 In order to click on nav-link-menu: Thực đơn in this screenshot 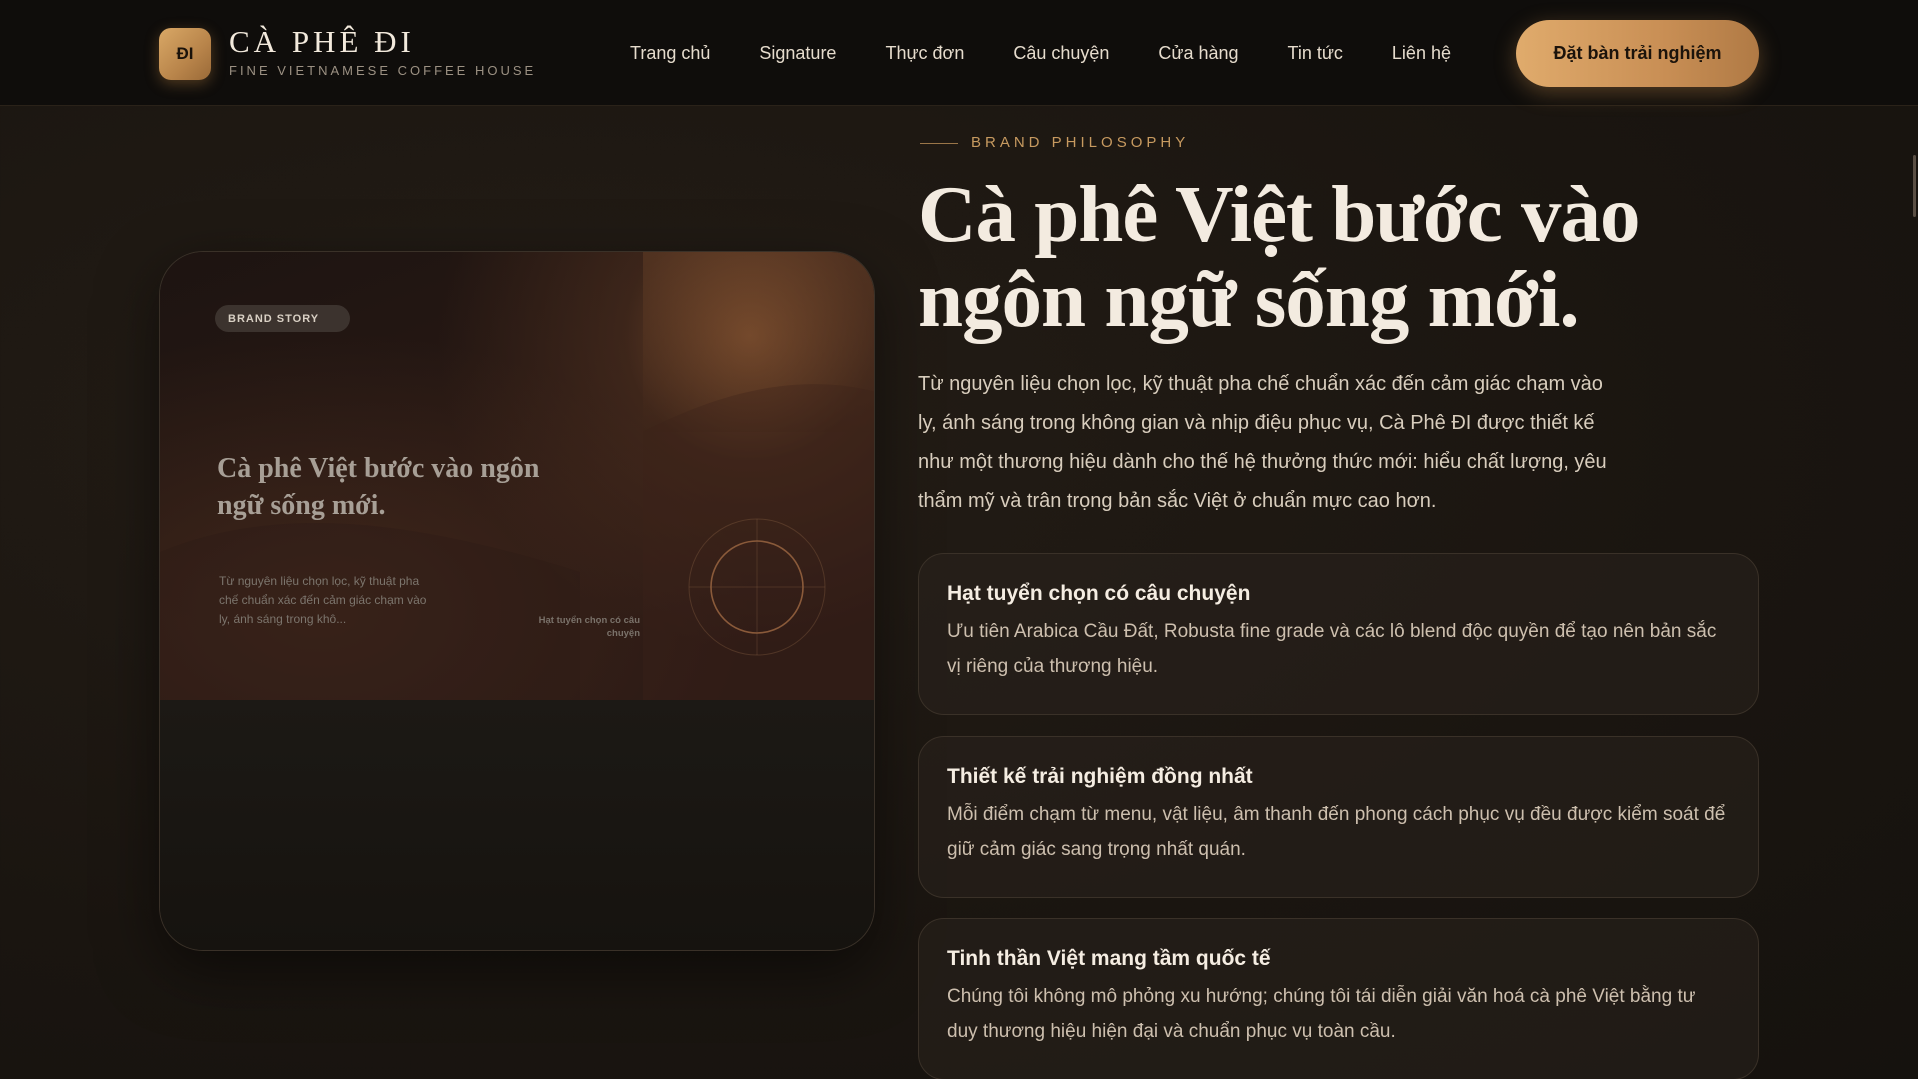, I will do `click(924, 53)`.